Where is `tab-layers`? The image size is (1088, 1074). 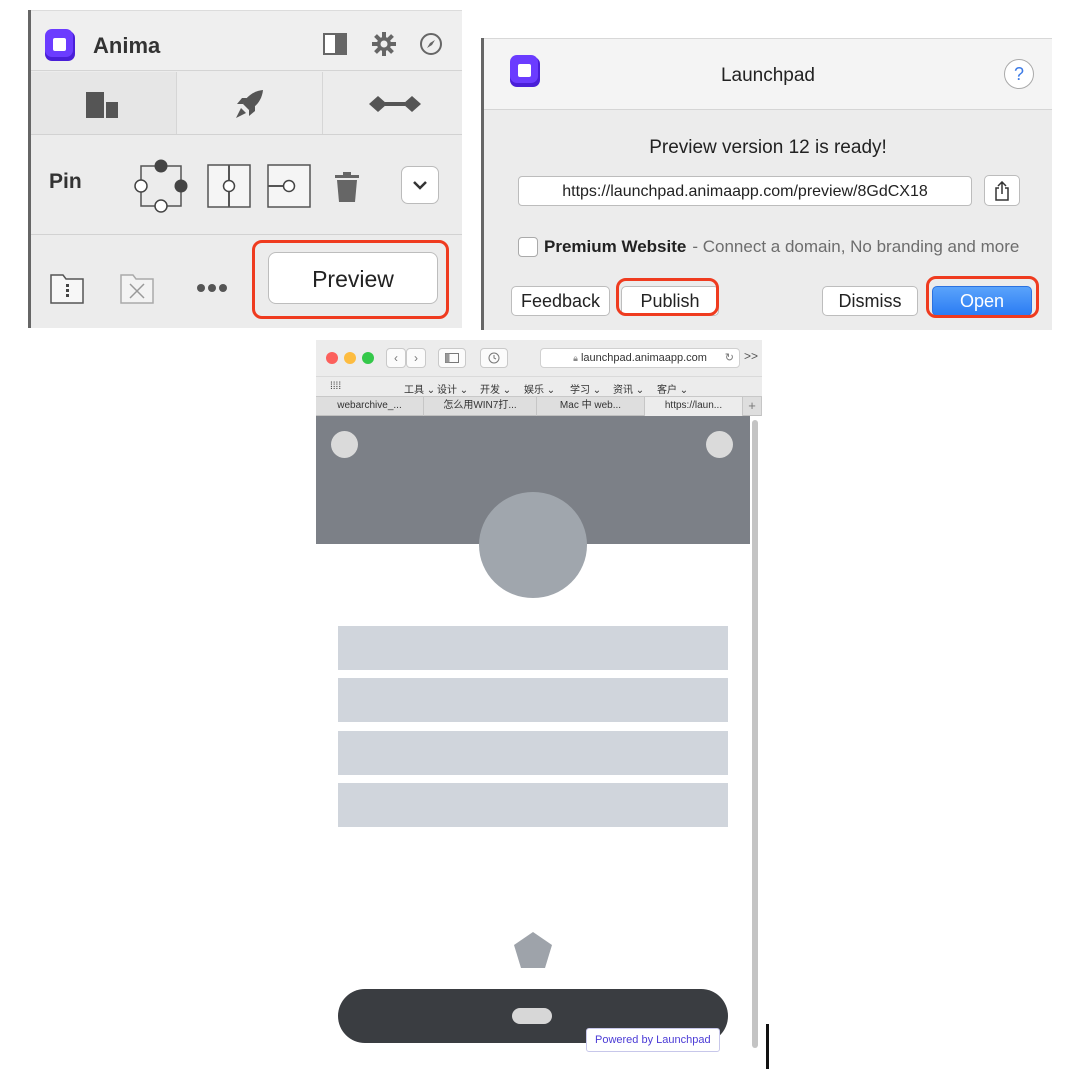
tab-layers is located at coordinates (103, 103).